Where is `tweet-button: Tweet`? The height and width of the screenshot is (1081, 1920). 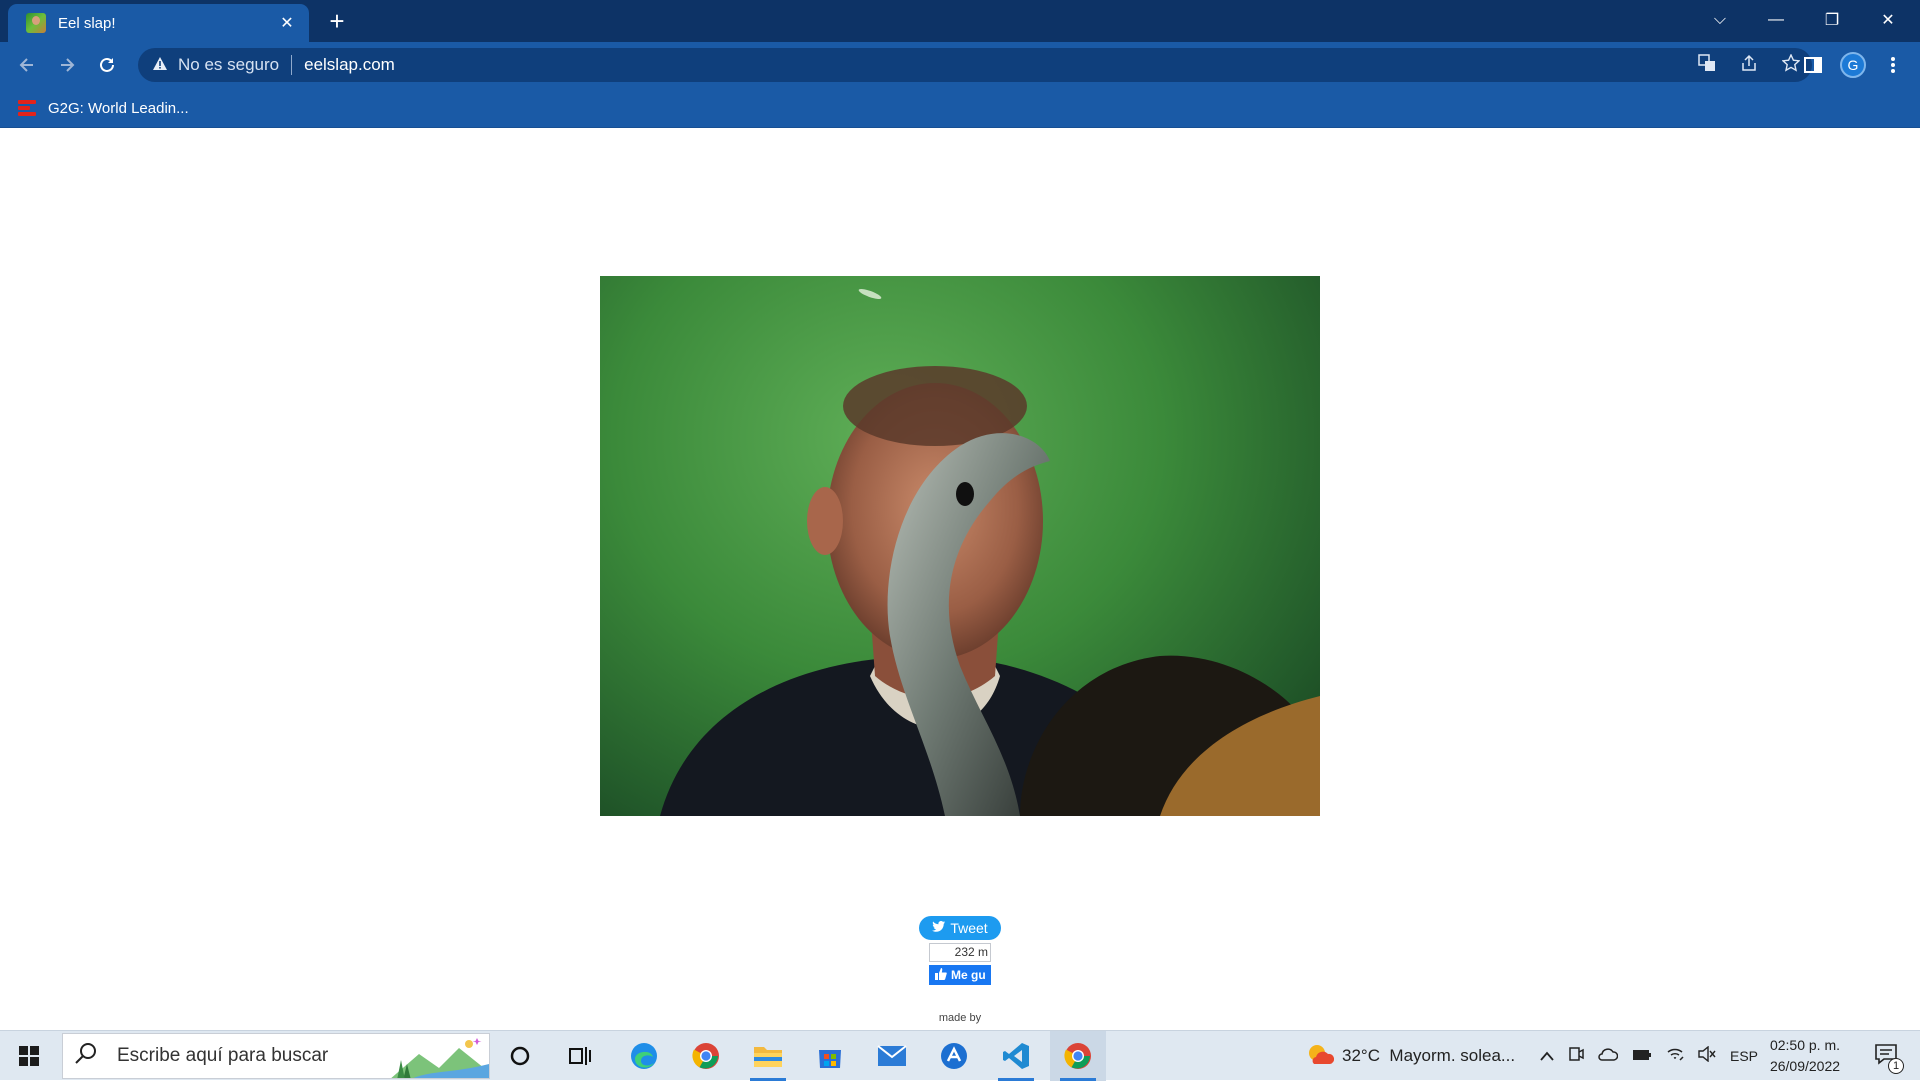
tweet-button: Tweet is located at coordinates (960, 928).